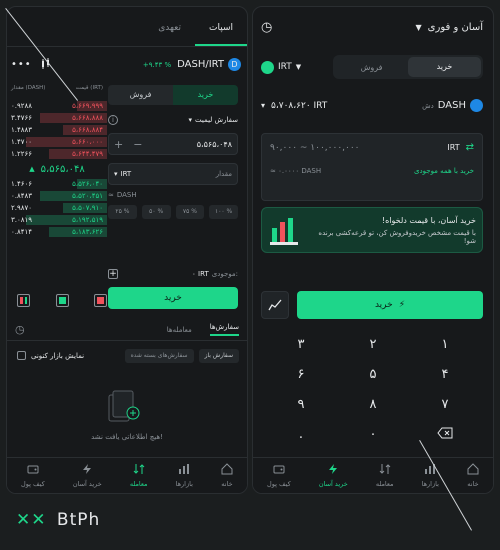 The width and height of the screenshot is (500, 550). What do you see at coordinates (179, 330) in the screenshot?
I see `tab-trades: معامله‌ها` at bounding box center [179, 330].